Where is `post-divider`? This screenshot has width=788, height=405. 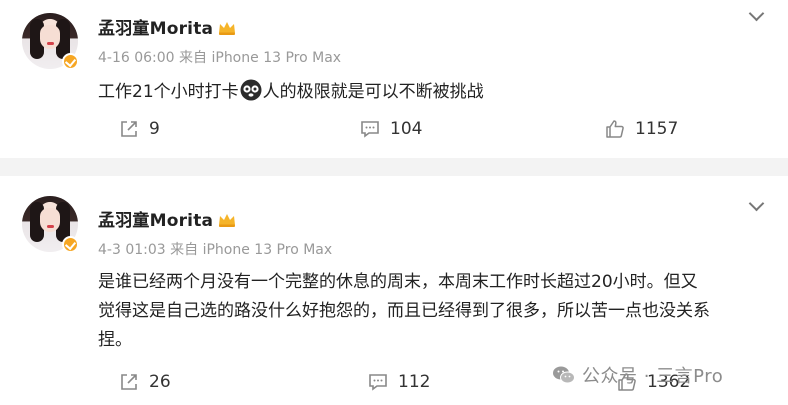
post-divider is located at coordinates (394, 167).